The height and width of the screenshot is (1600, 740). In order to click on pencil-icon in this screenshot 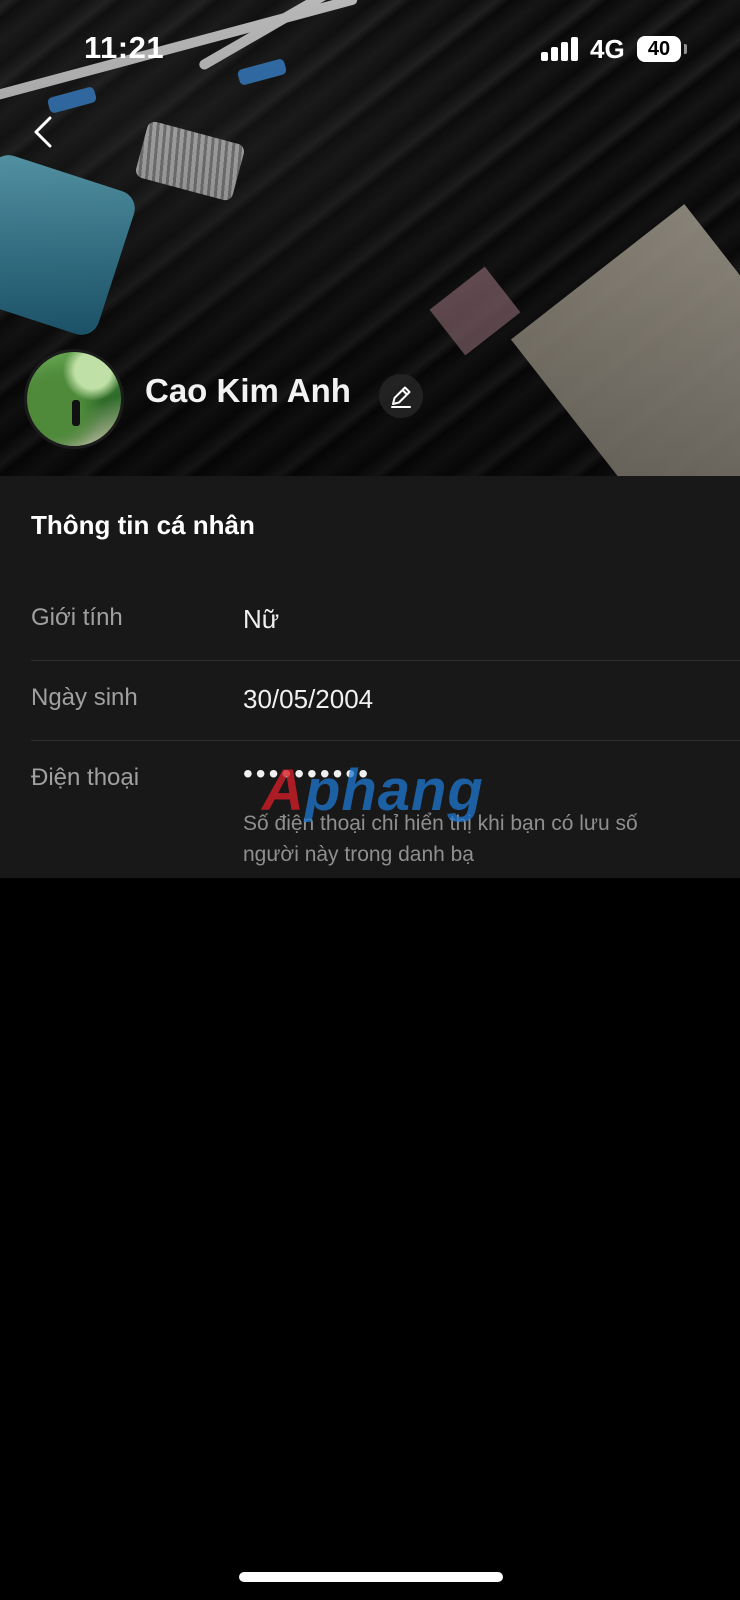, I will do `click(401, 397)`.